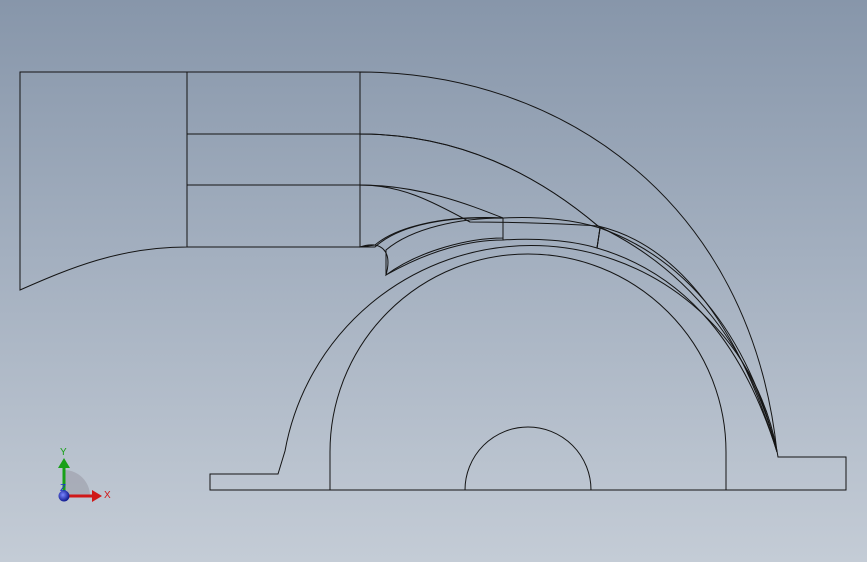  What do you see at coordinates (431, 216) in the screenshot?
I see `elbow-lower-face` at bounding box center [431, 216].